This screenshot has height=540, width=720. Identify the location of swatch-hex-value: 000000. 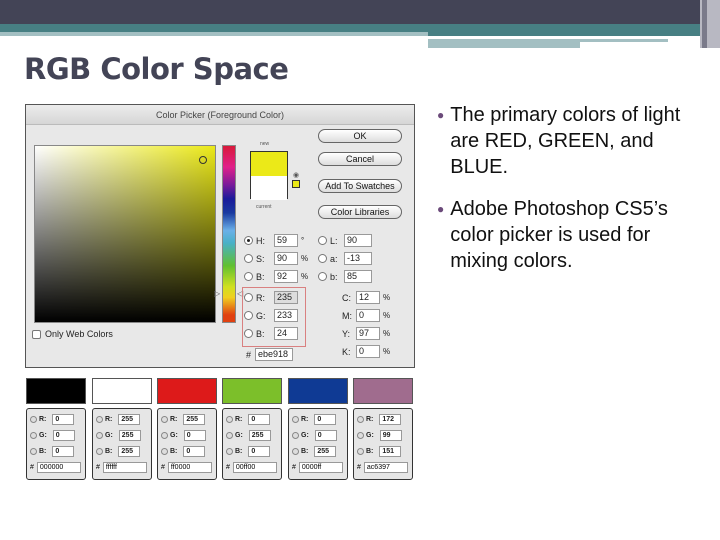
(58, 467).